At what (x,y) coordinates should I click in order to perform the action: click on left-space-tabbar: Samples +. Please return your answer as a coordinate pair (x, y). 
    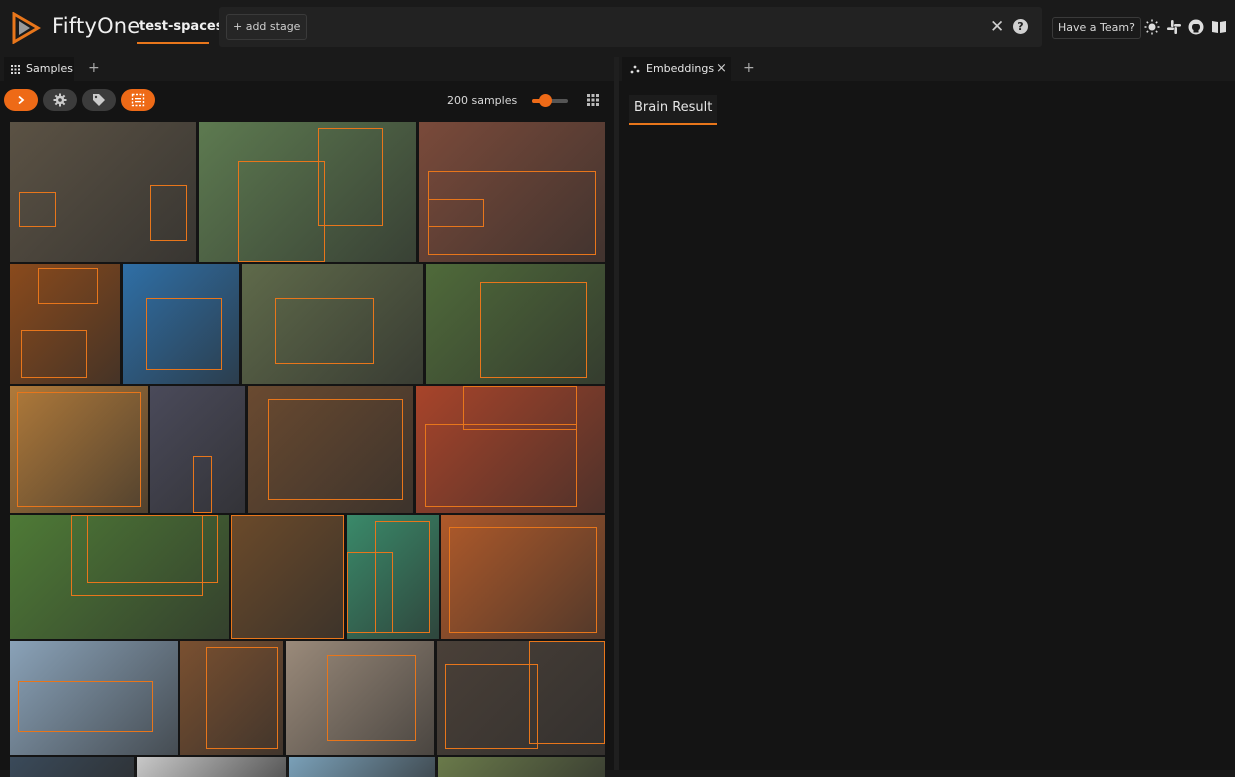
    Looking at the image, I should click on (307, 69).